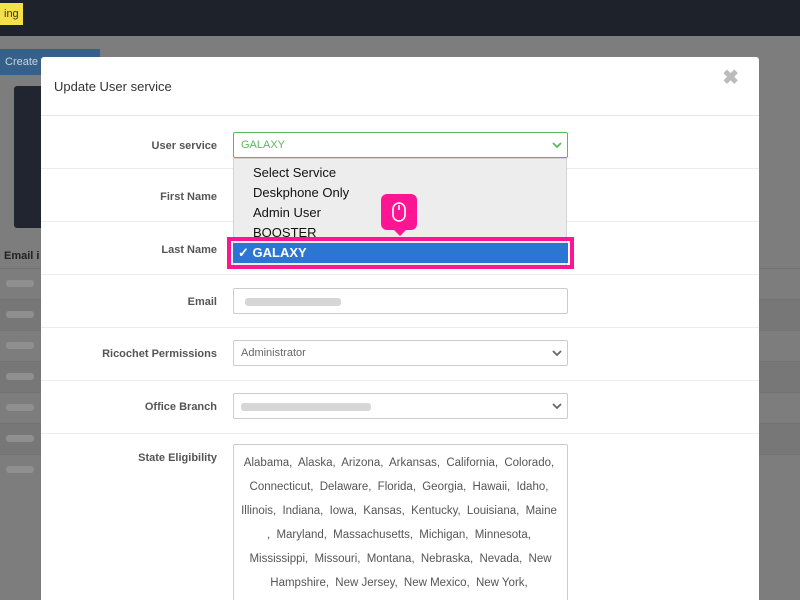 The image size is (800, 600). What do you see at coordinates (400, 86) in the screenshot?
I see `modal-header: Update User service ✖` at bounding box center [400, 86].